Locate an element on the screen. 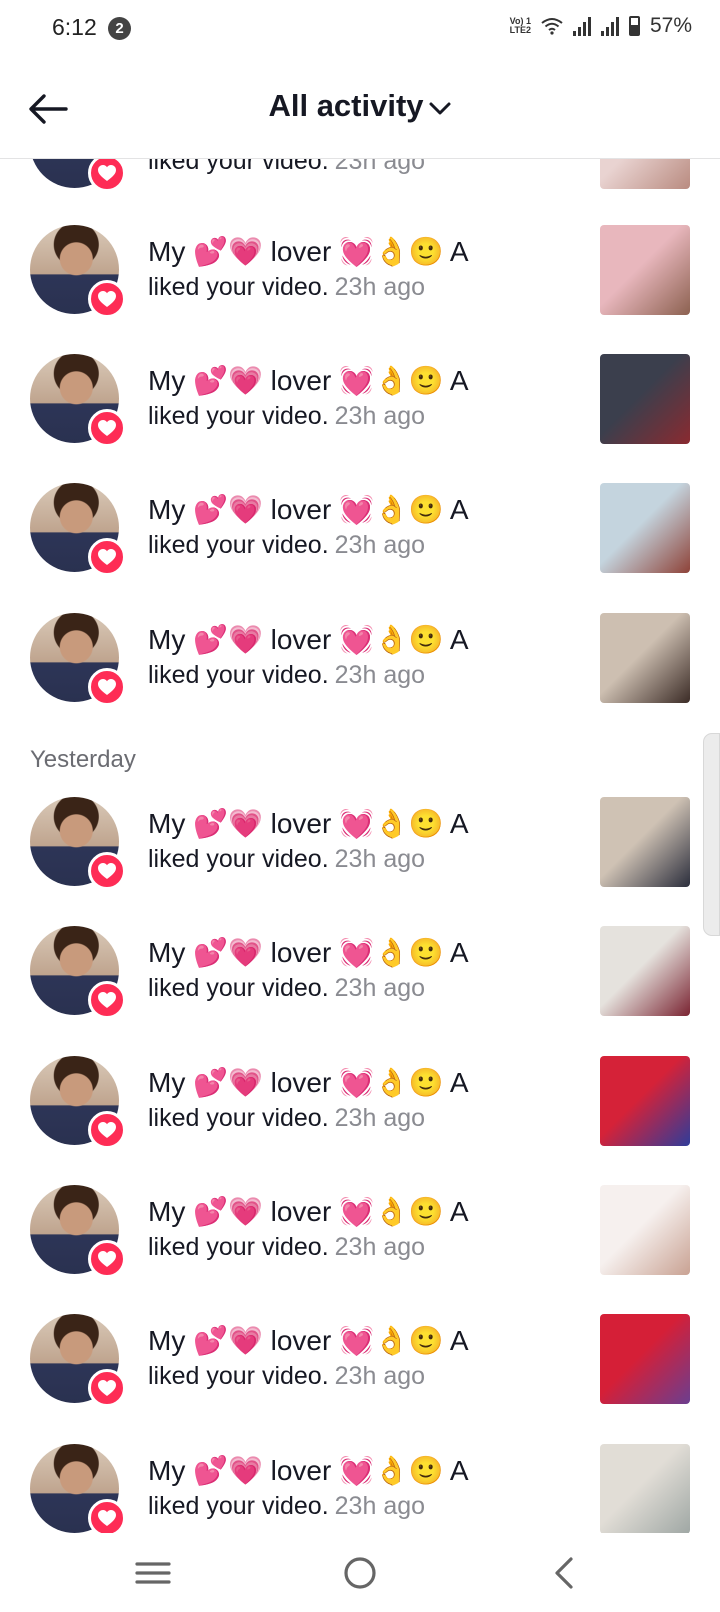 Image resolution: width=720 pixels, height=1612 pixels. menu-icon is located at coordinates (153, 1573).